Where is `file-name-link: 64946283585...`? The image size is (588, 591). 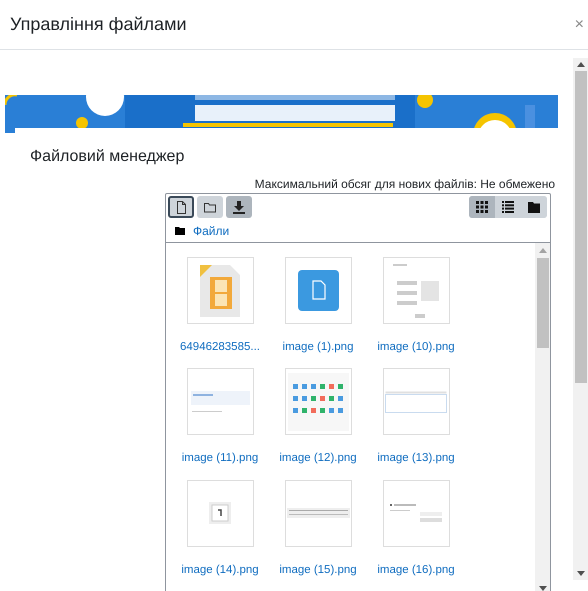 file-name-link: 64946283585... is located at coordinates (220, 347).